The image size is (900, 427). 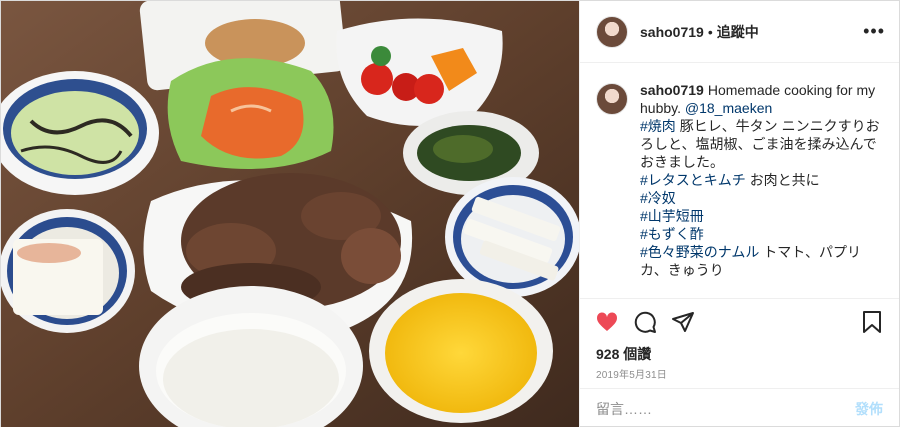 I want to click on hashtag-link: #焼肉, so click(x=658, y=126).